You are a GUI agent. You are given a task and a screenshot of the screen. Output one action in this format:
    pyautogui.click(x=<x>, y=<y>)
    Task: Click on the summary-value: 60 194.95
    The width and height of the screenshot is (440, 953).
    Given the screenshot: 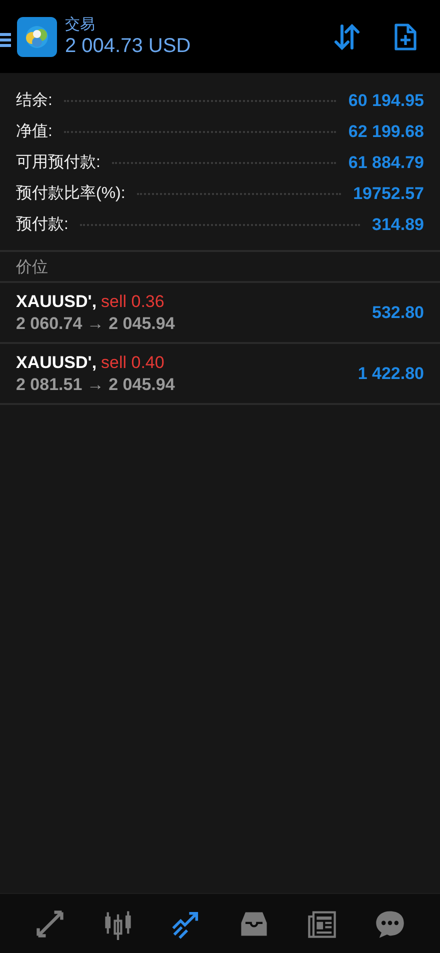 What is the action you would take?
    pyautogui.click(x=386, y=101)
    